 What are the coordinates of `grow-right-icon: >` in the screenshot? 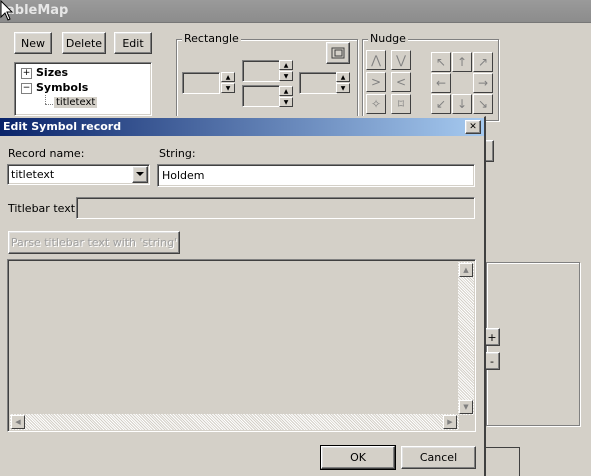 It's located at (376, 82).